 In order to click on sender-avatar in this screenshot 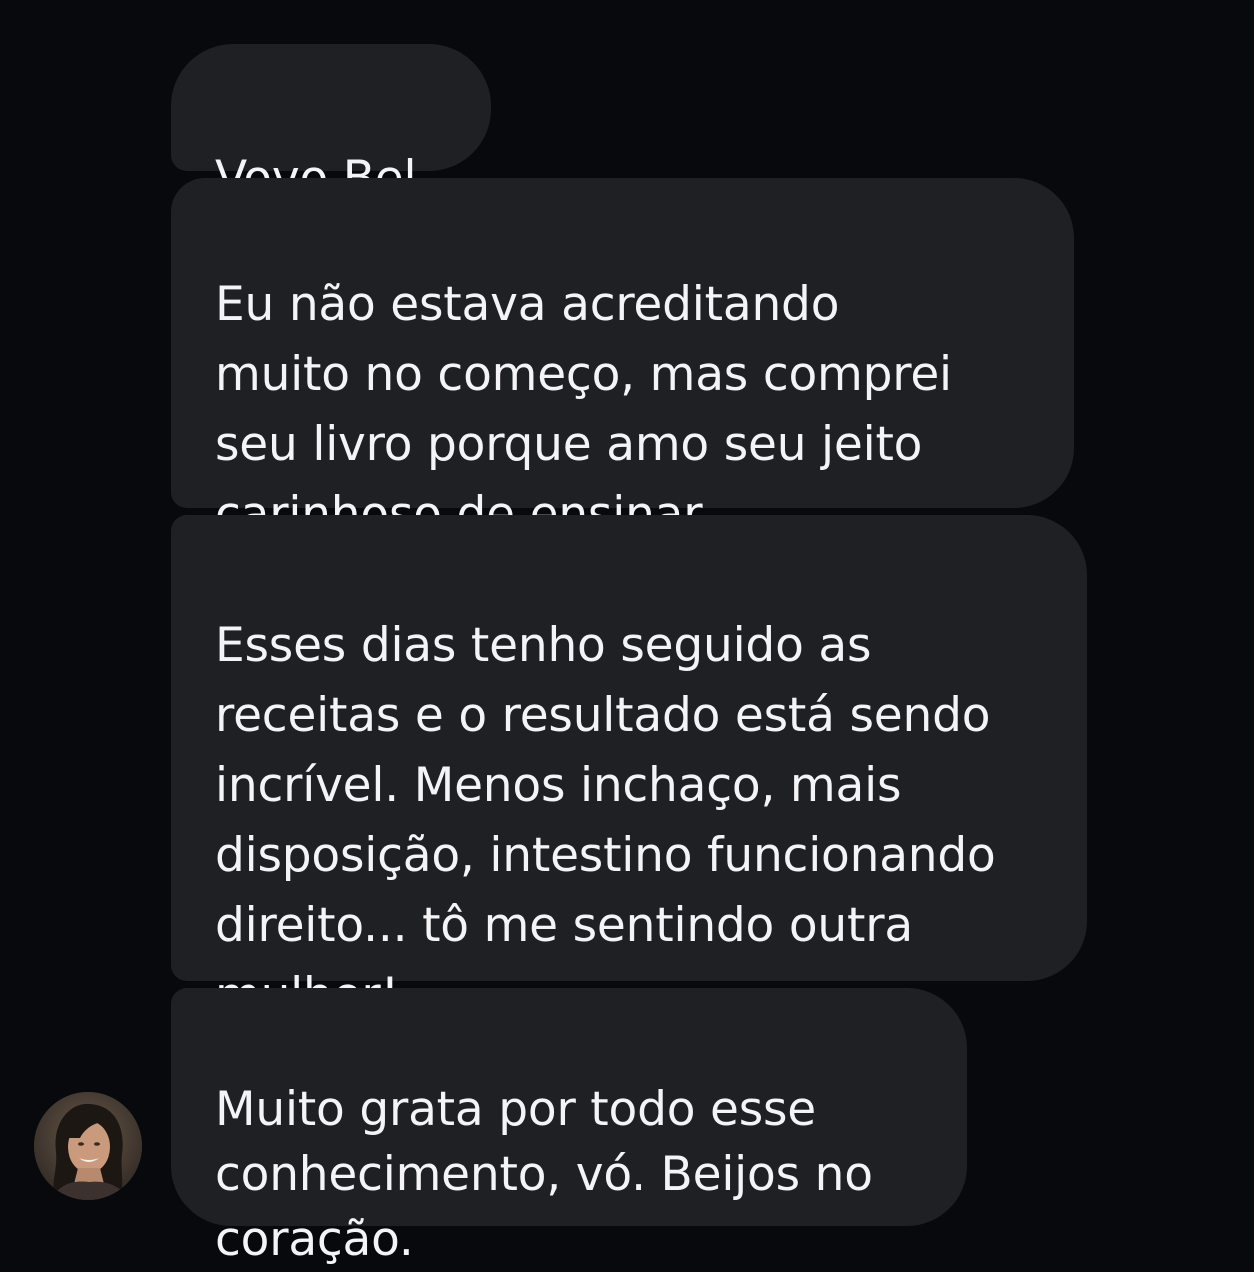, I will do `click(88, 1146)`.